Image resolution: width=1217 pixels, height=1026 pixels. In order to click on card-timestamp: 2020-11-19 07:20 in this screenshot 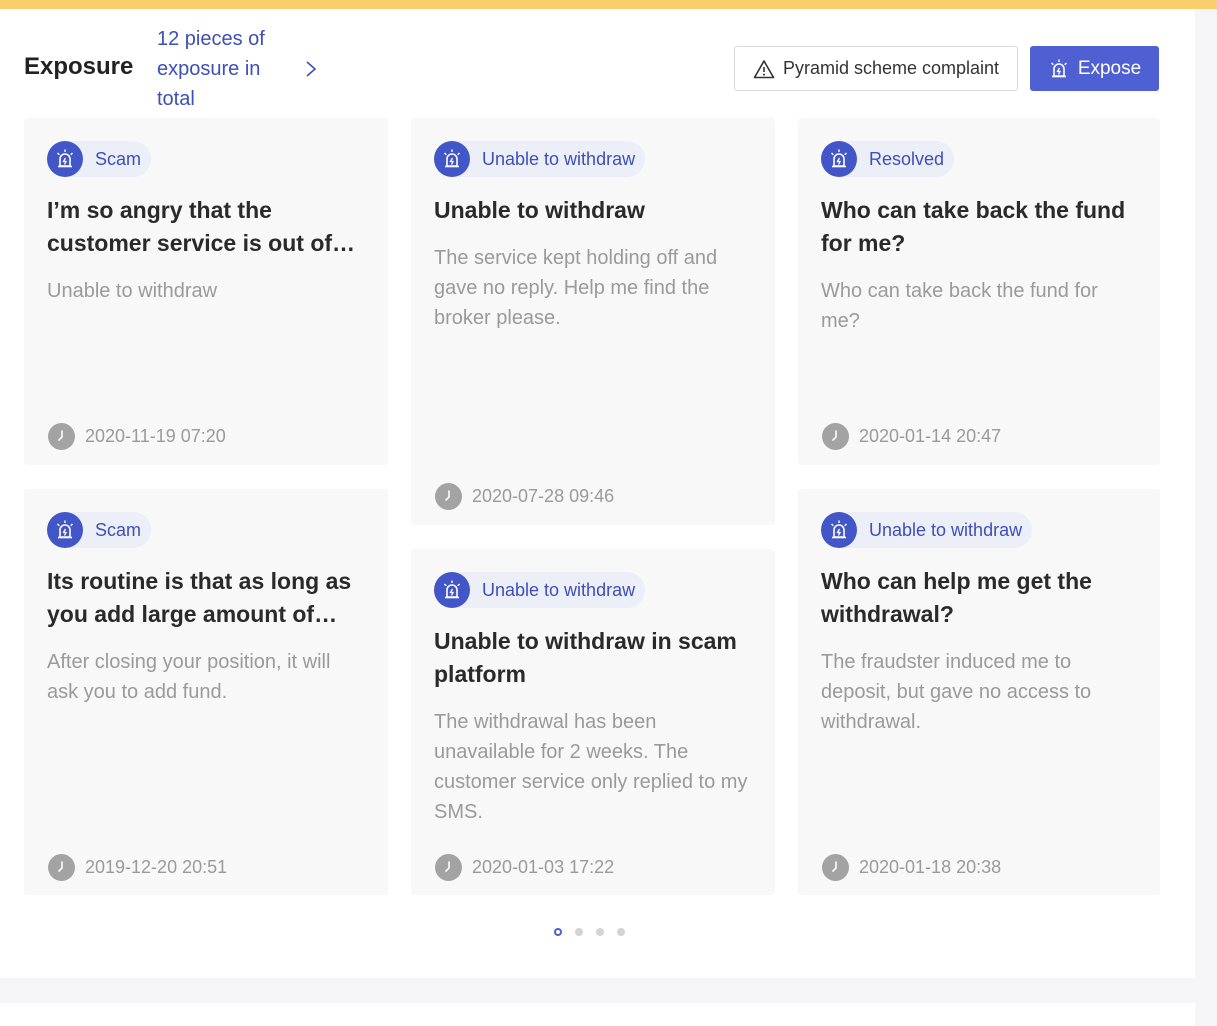, I will do `click(137, 436)`.